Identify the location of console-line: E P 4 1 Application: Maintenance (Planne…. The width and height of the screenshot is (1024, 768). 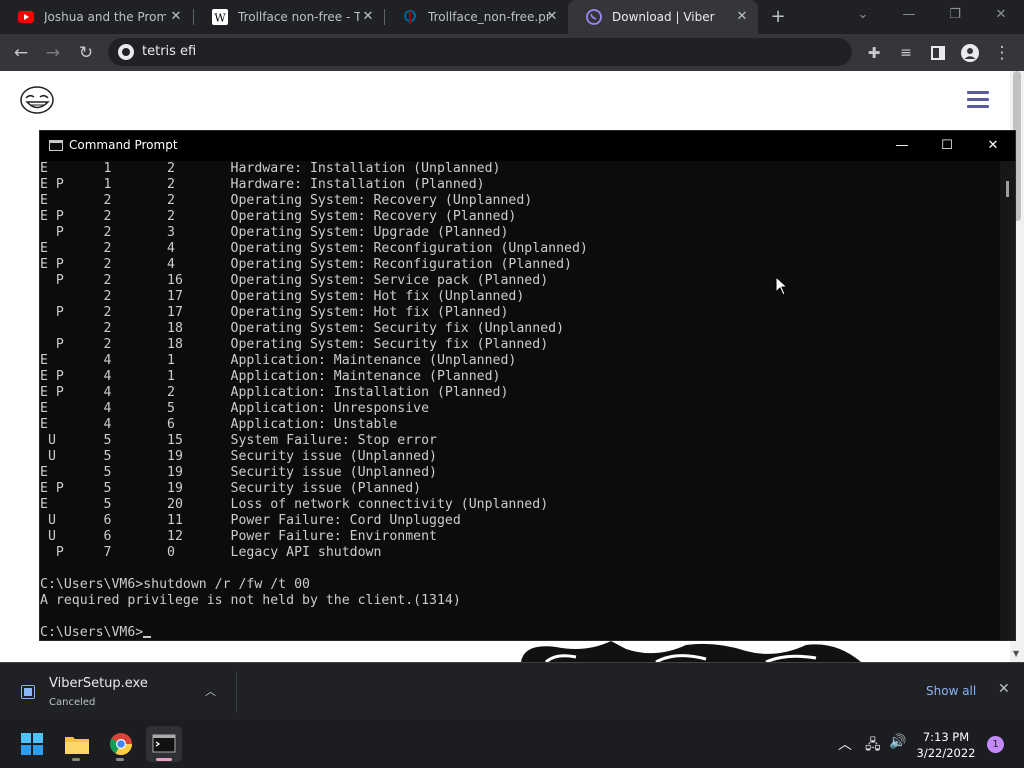
(270, 376).